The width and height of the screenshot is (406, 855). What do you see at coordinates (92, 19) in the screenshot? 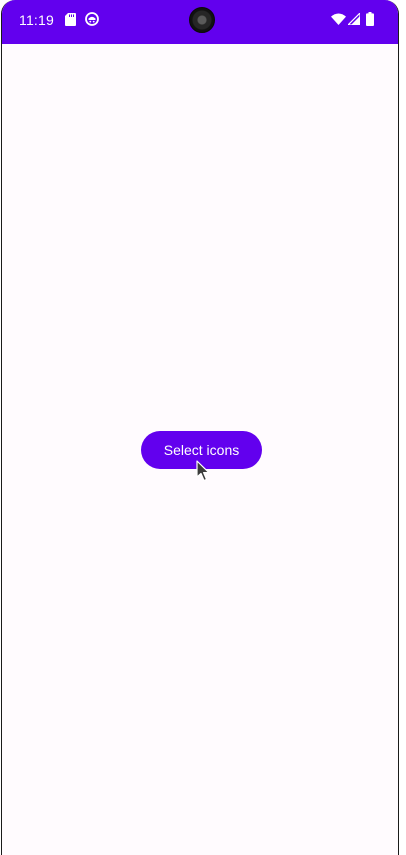
I see `app-notification-icon` at bounding box center [92, 19].